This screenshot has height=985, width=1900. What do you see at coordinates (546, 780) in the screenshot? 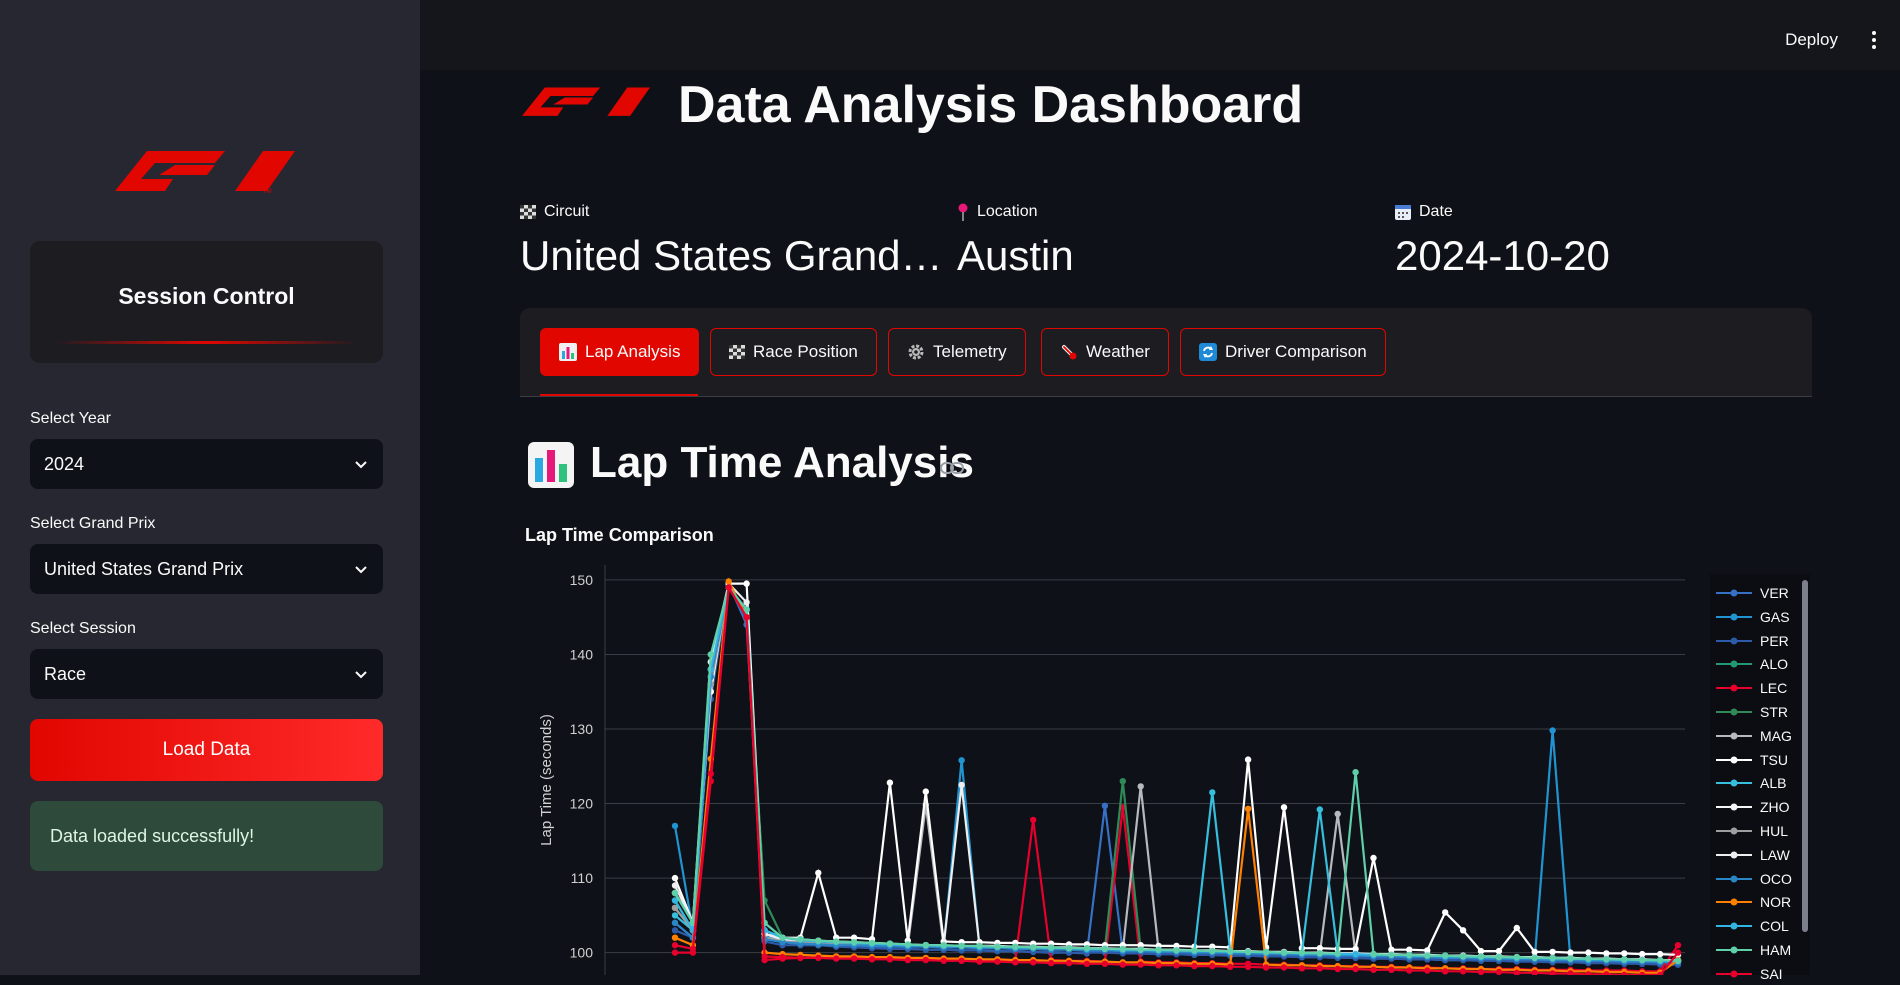
I see `y-axis-label: Lap Time (seconds)` at bounding box center [546, 780].